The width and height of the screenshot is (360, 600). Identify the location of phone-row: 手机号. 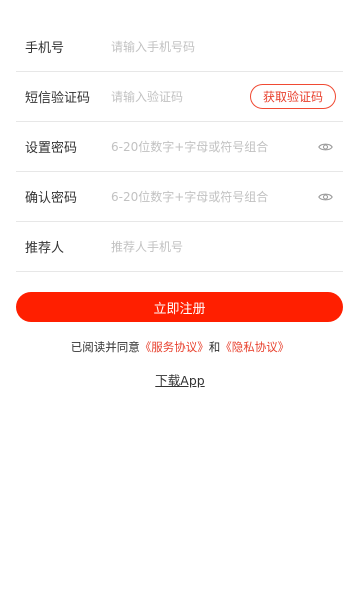
(179, 47).